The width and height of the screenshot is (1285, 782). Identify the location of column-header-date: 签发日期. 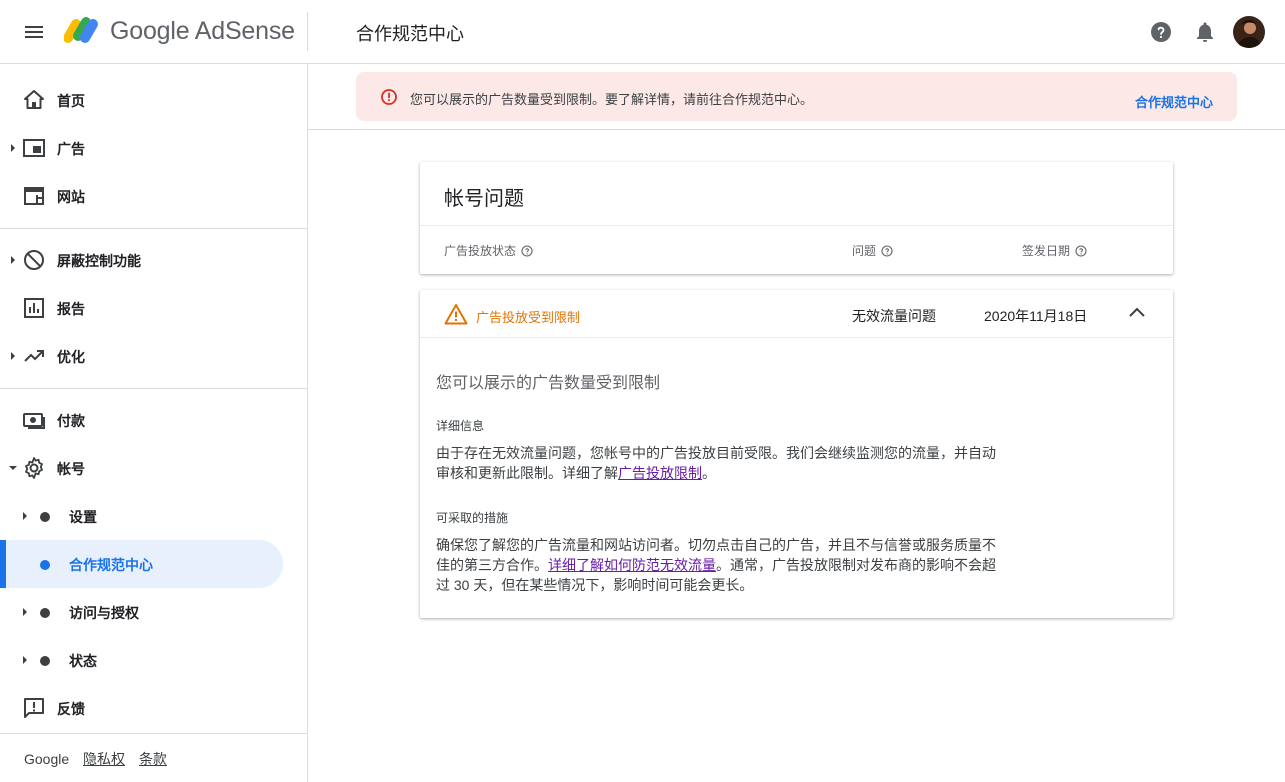
(1054, 250).